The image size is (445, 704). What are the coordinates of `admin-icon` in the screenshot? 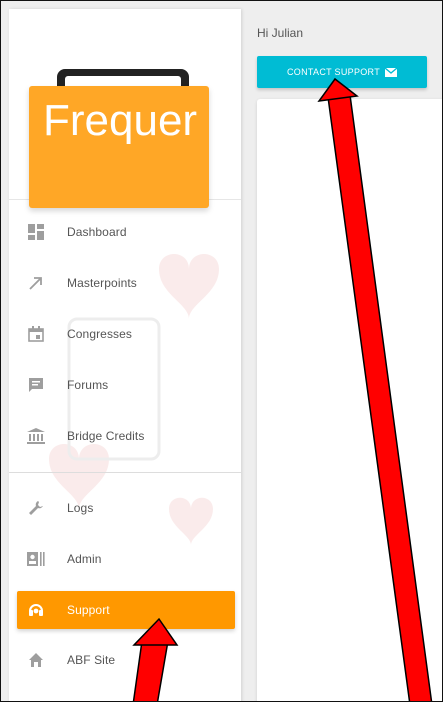 It's located at (36, 559).